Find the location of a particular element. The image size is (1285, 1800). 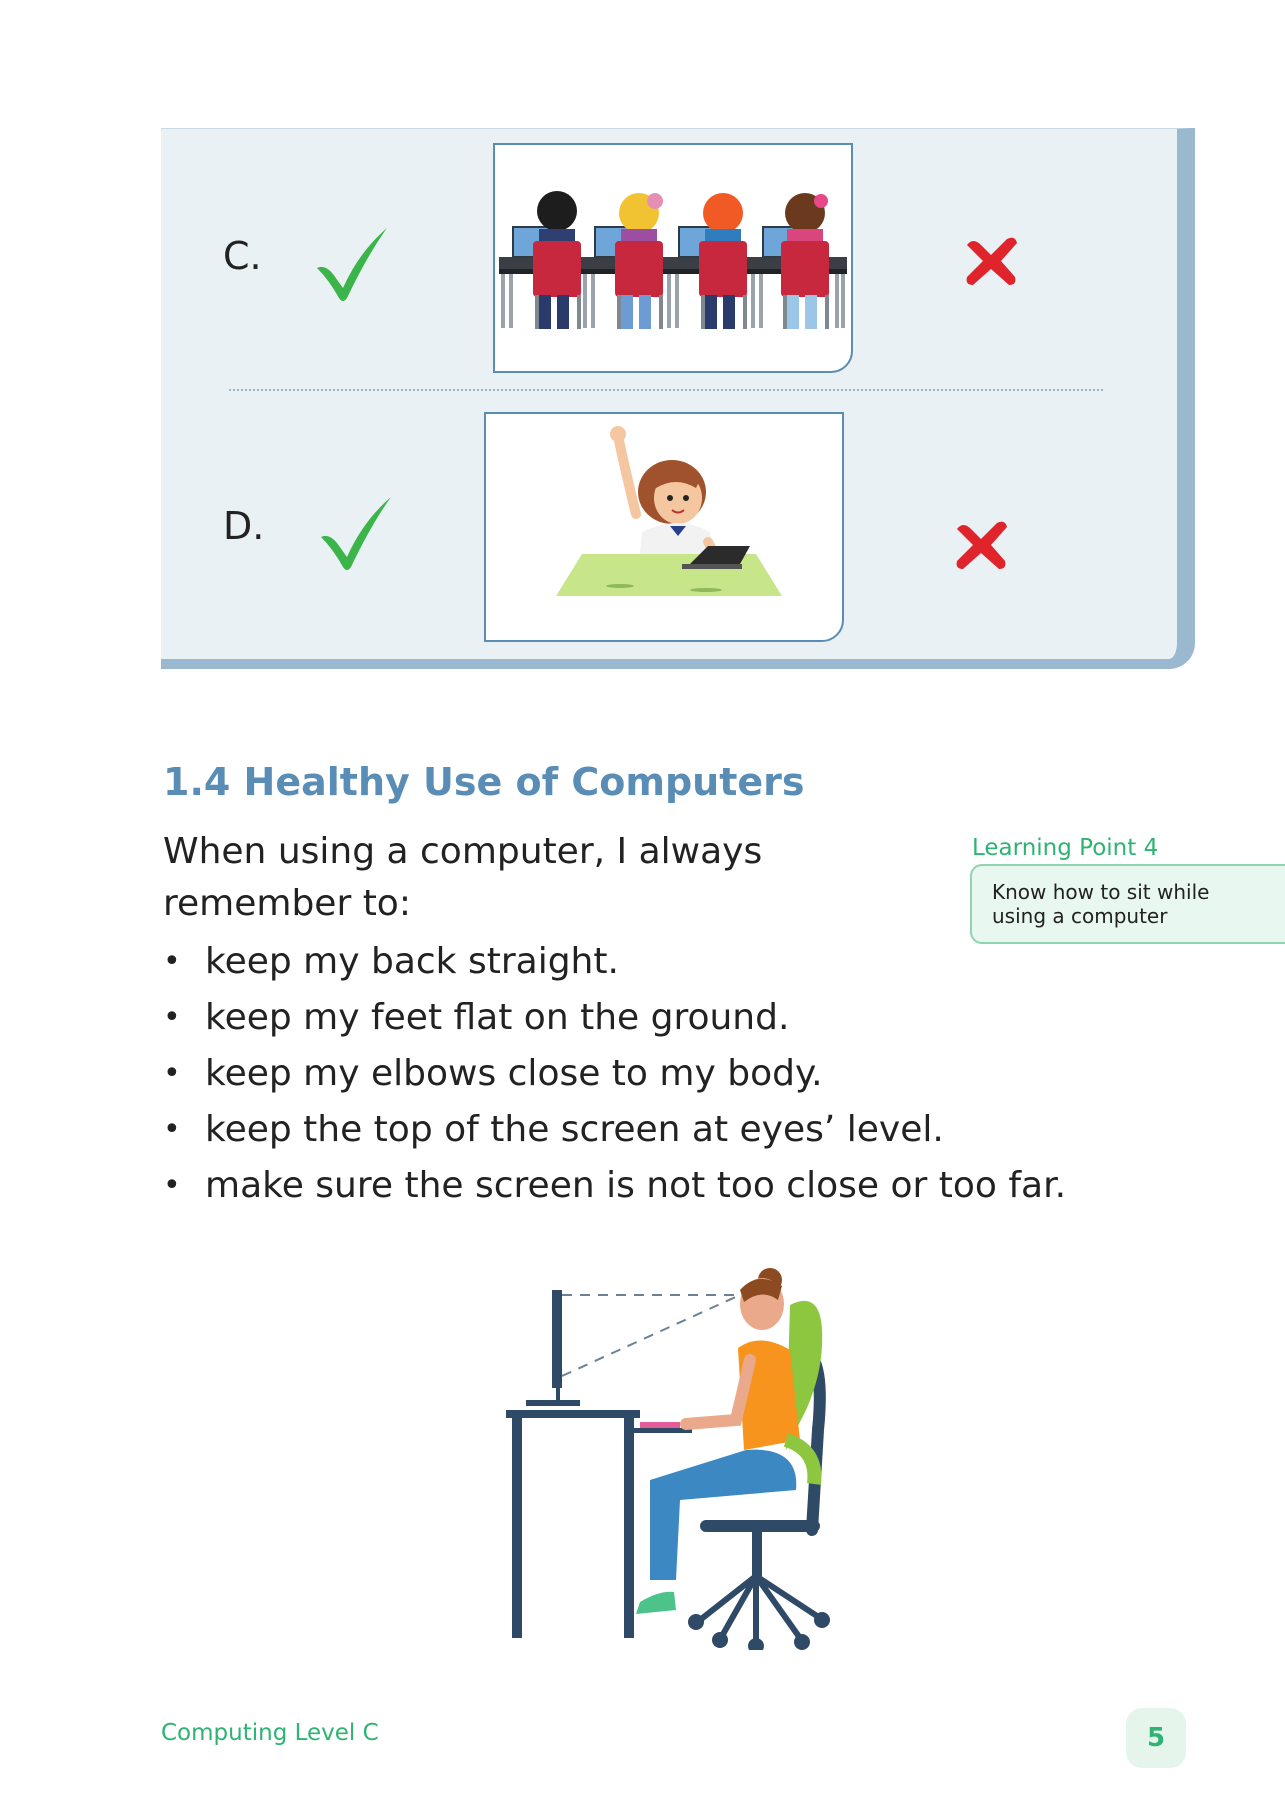

footer-book-title: Computing Level C is located at coordinates (270, 1733).